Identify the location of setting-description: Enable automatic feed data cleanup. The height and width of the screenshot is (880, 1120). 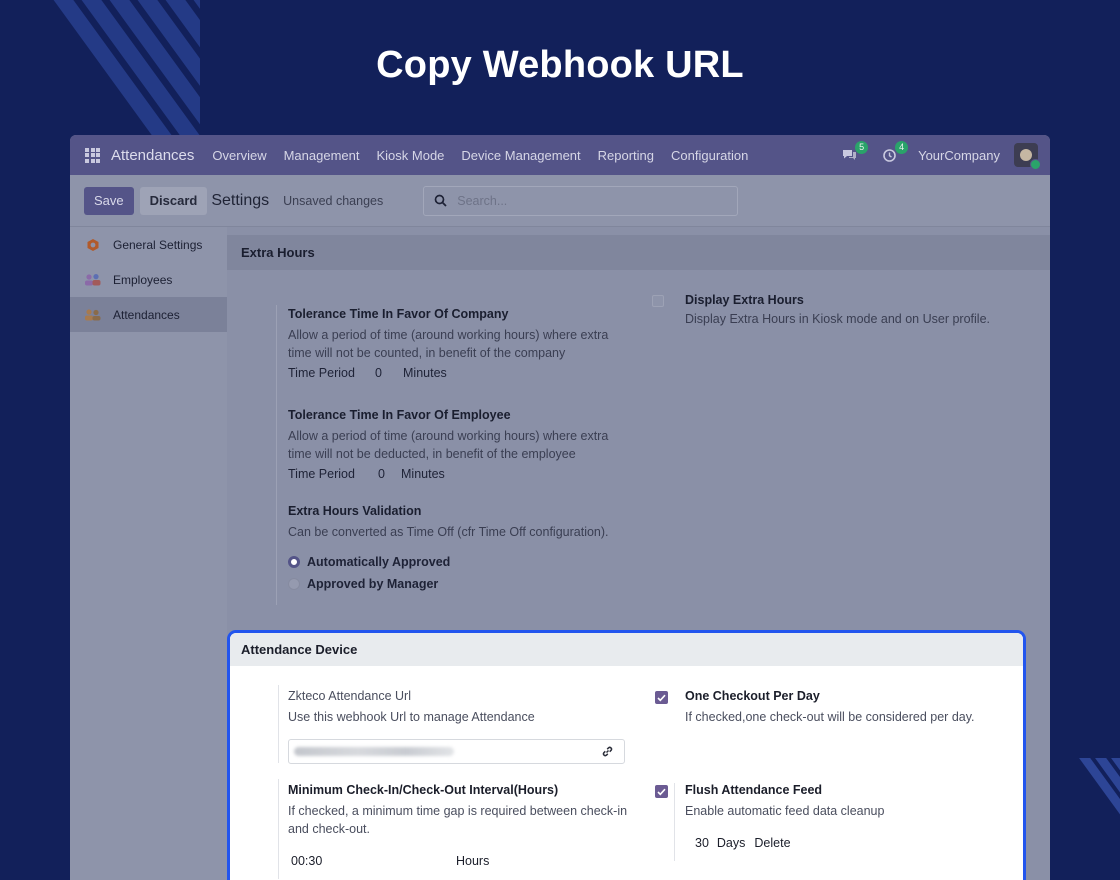
(785, 811).